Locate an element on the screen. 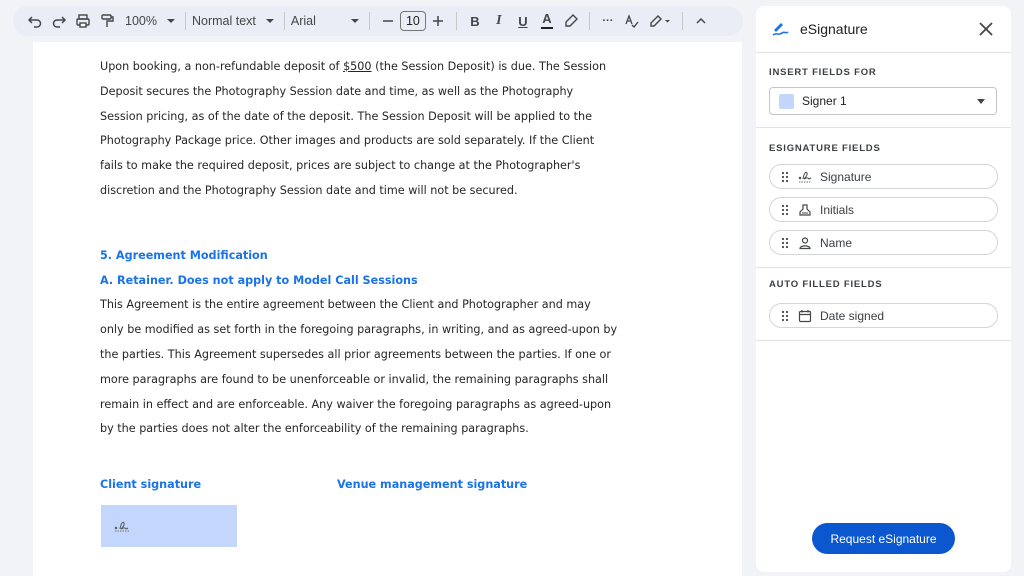  section-label: ESIGNATURE FIELDS is located at coordinates (825, 148).